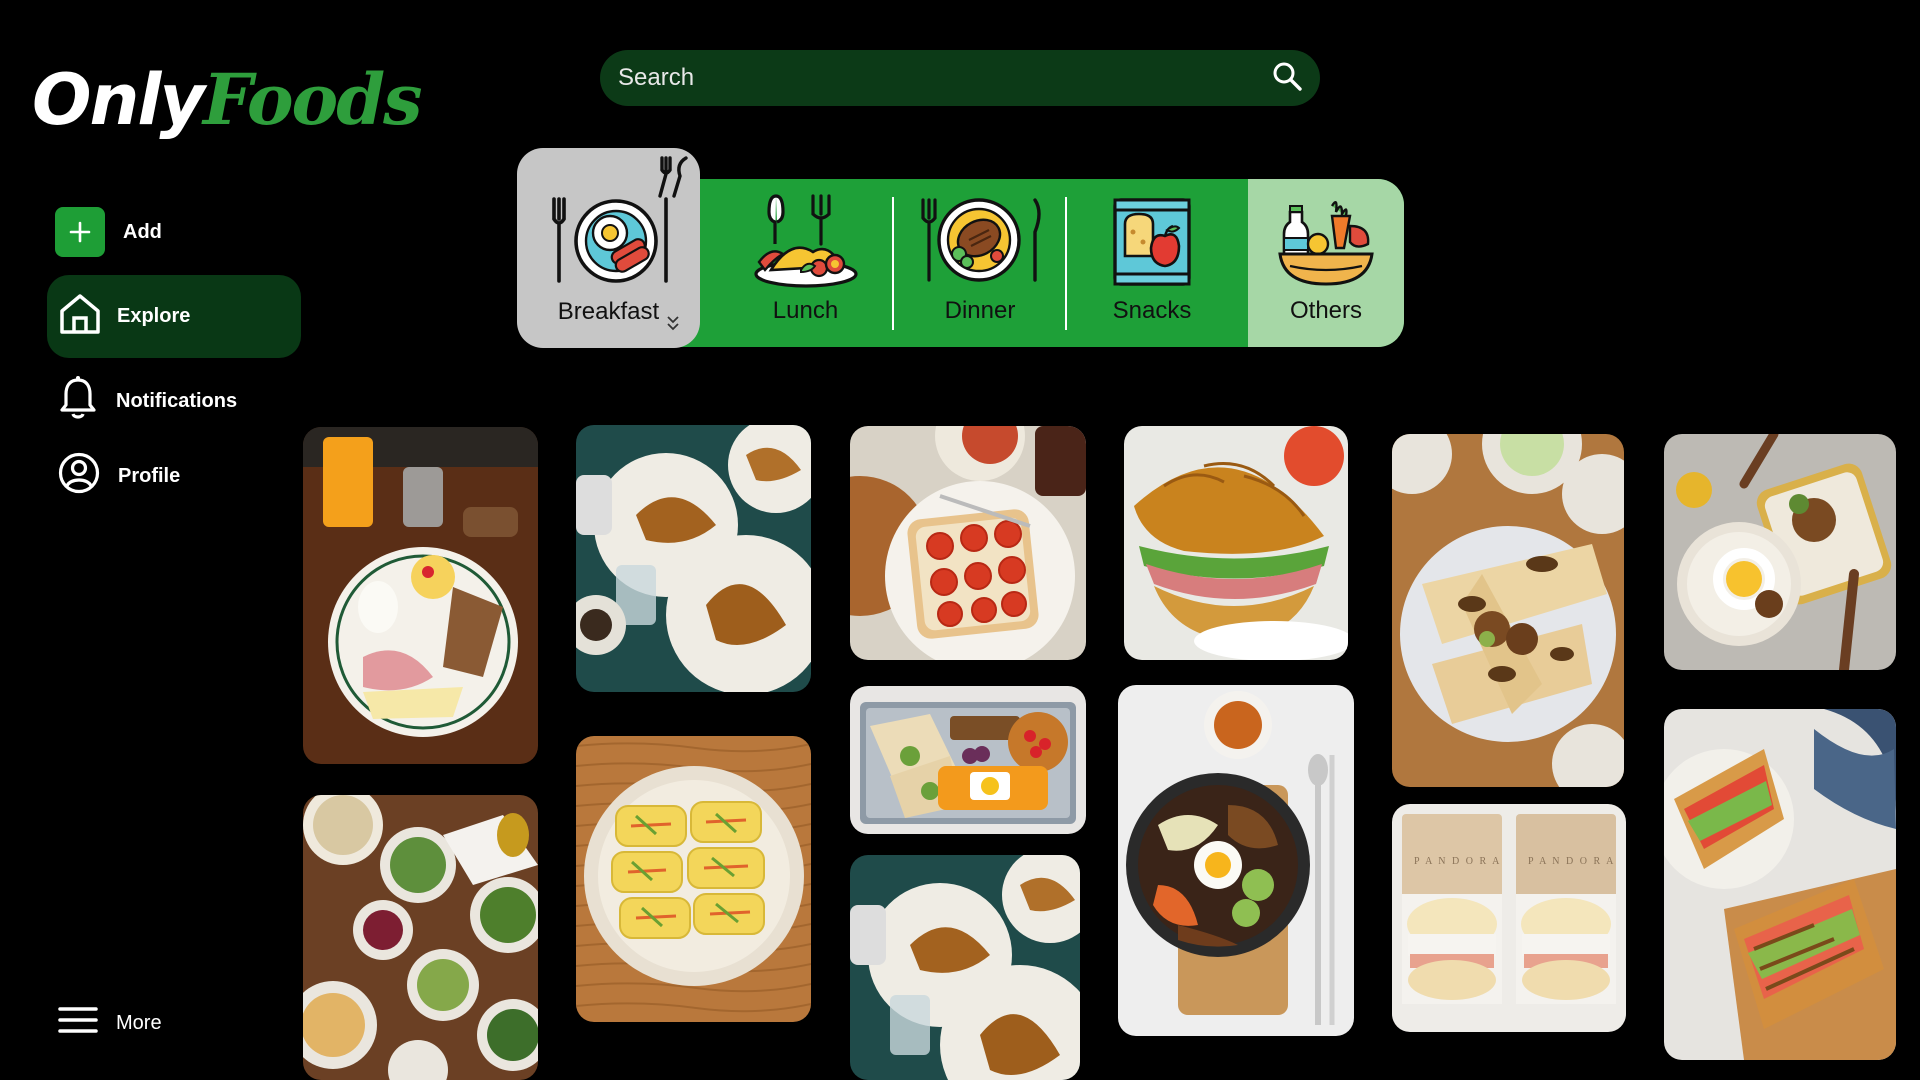  What do you see at coordinates (312, 99) in the screenshot?
I see `logo-text-foods: Foods` at bounding box center [312, 99].